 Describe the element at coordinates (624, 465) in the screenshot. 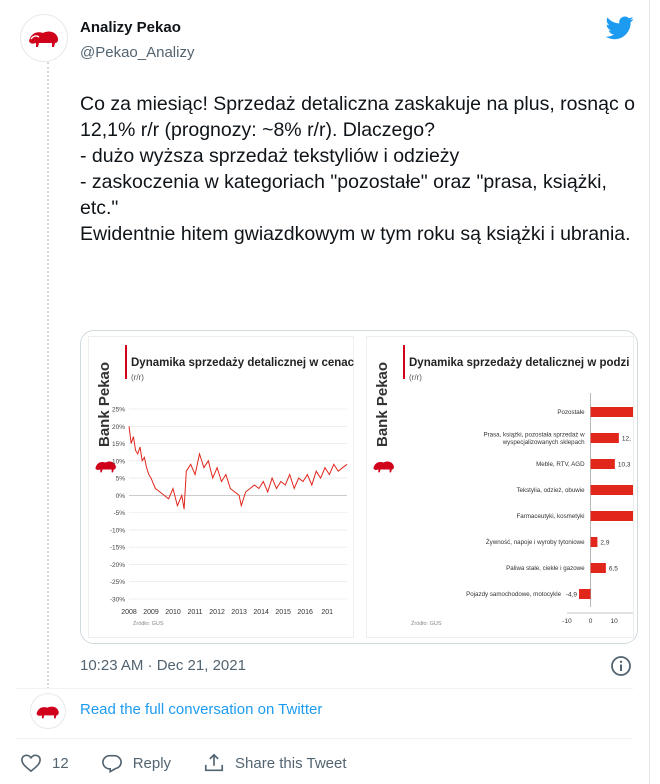

I see `data-label: 10,3` at that location.